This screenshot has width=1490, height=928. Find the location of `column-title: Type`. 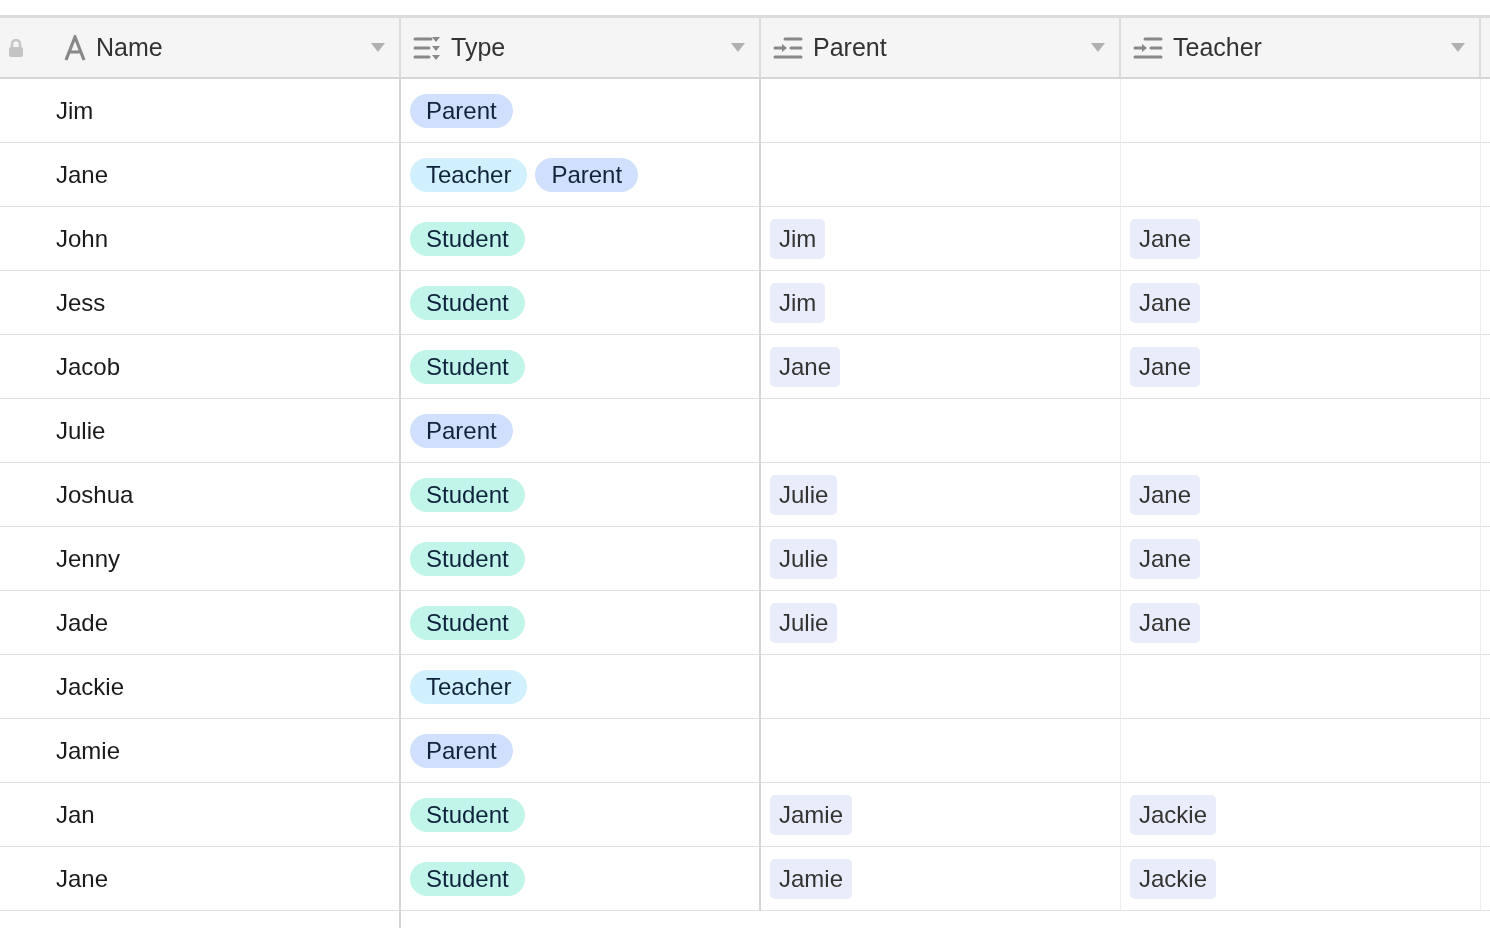

column-title: Type is located at coordinates (479, 47).